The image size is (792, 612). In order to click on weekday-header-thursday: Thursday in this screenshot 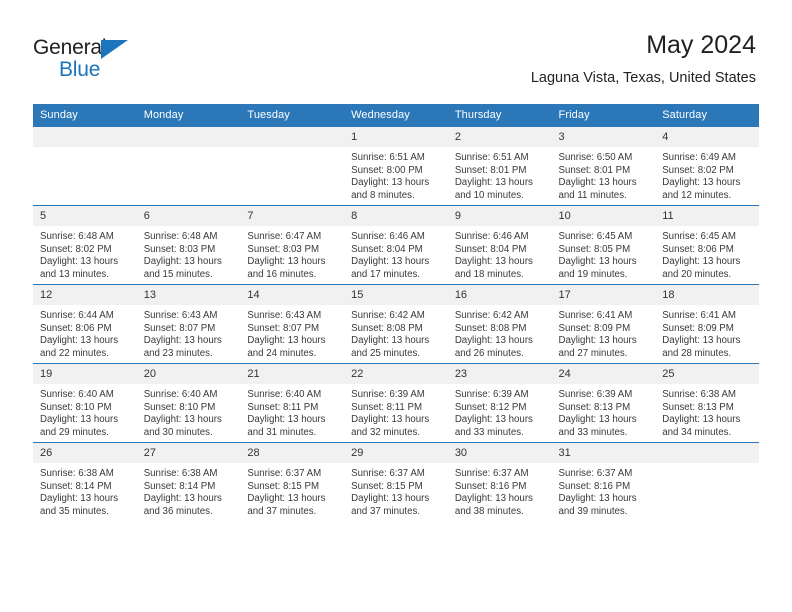, I will do `click(499, 115)`.